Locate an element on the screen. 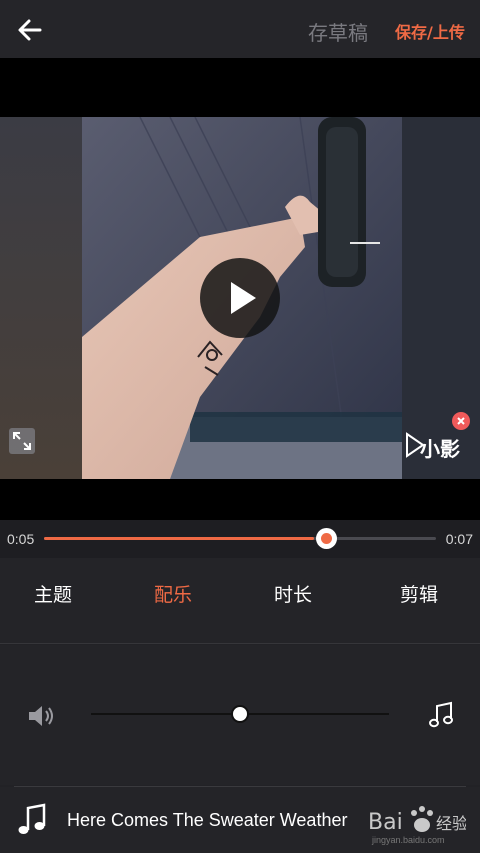 The image size is (480, 853). current-time: 0:05 is located at coordinates (21, 539).